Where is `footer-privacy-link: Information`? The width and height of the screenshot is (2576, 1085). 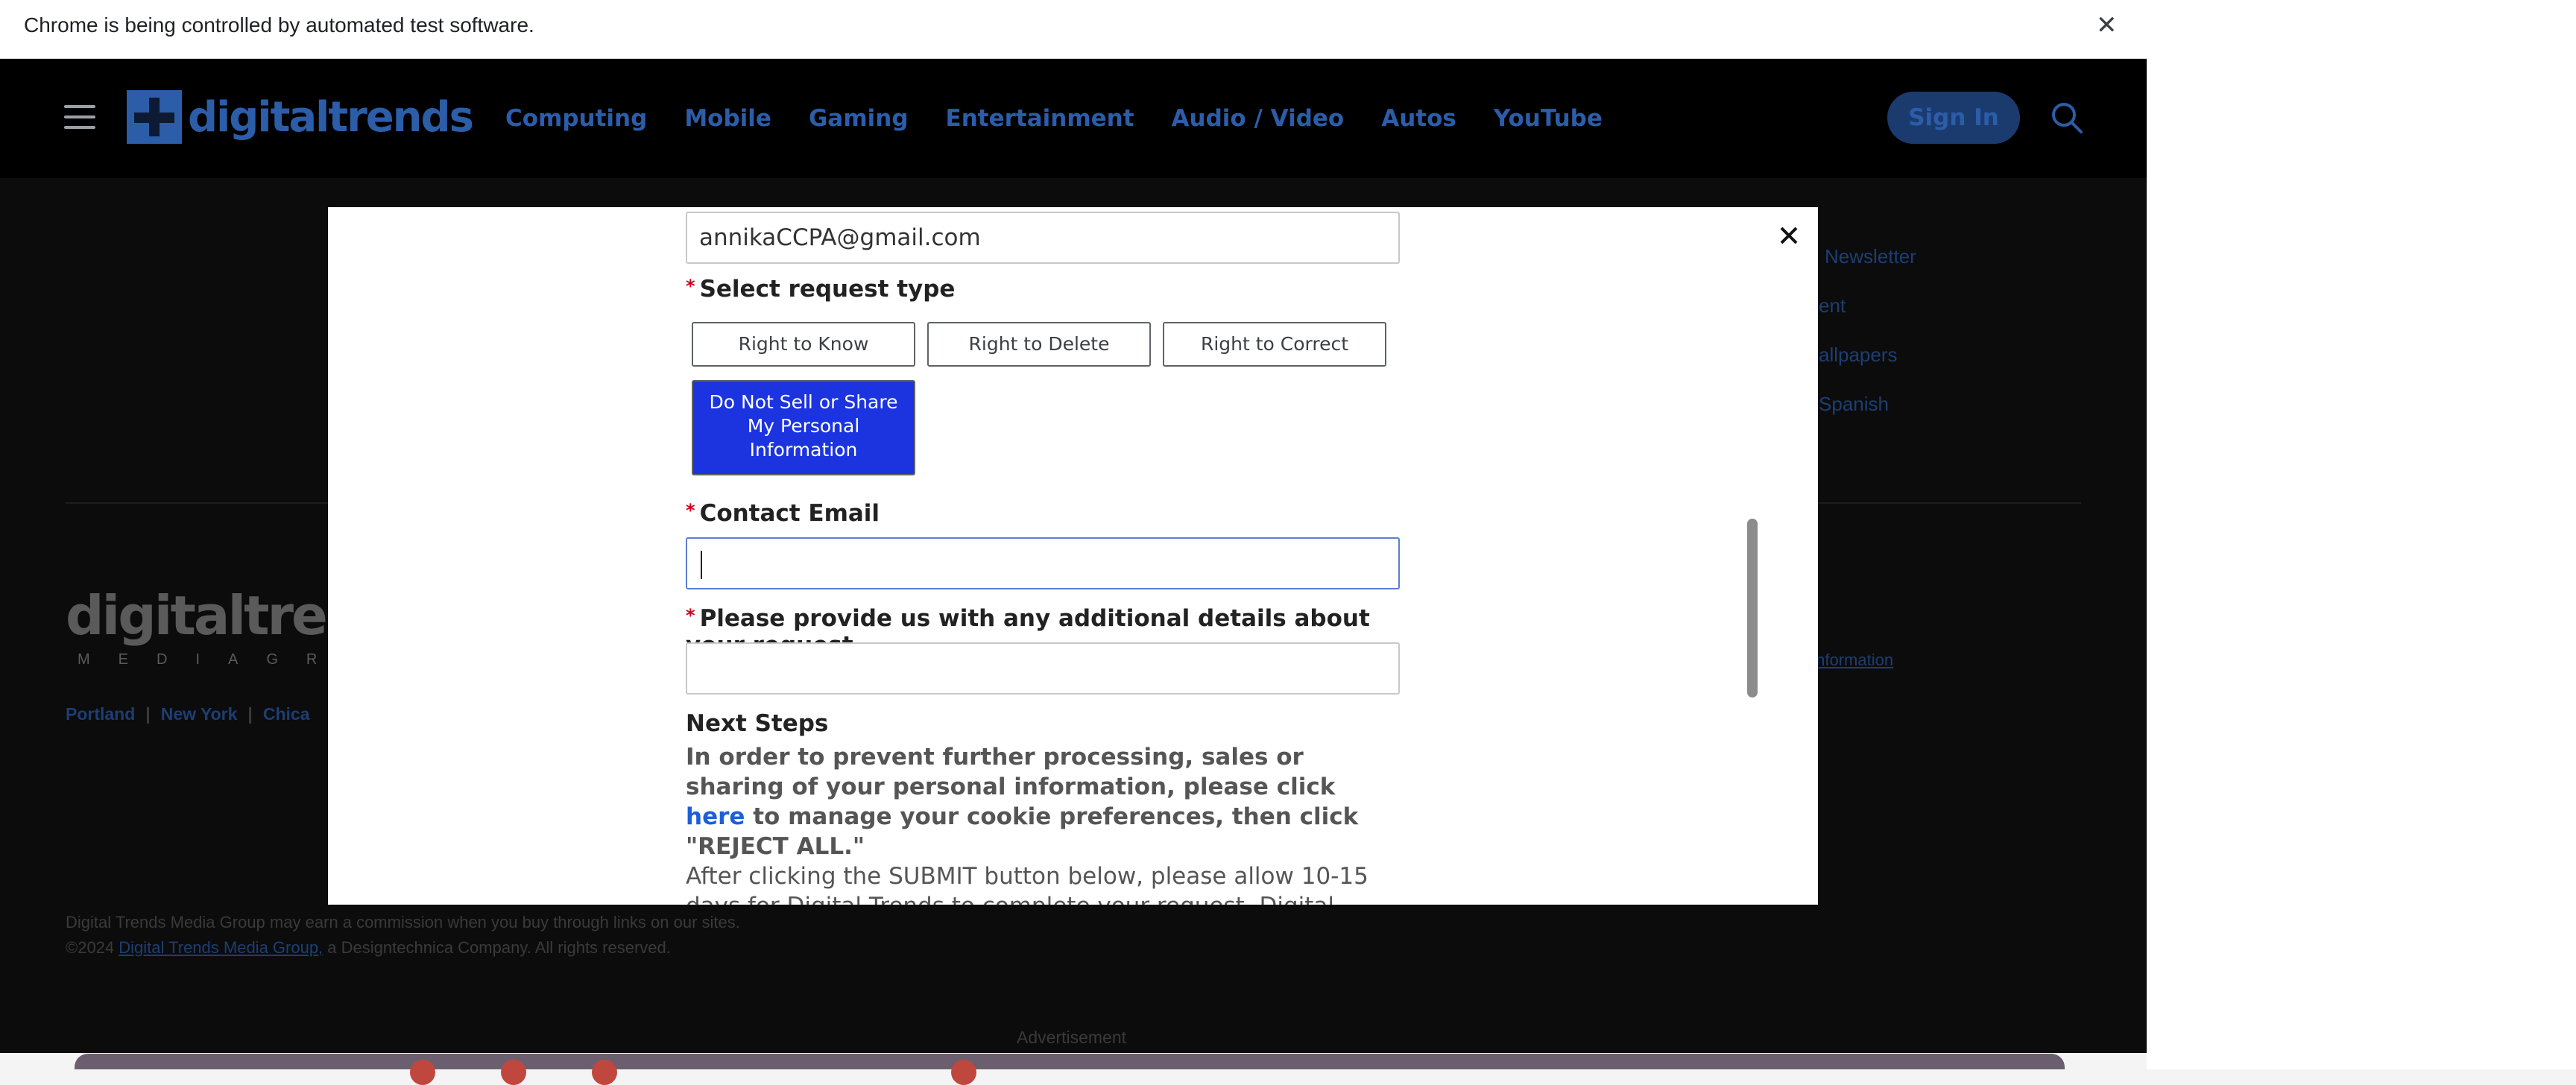
footer-privacy-link: Information is located at coordinates (1852, 660).